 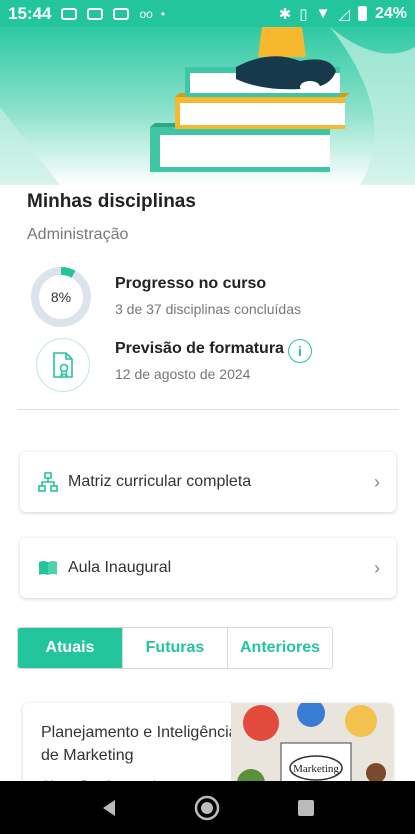 I want to click on book-icon, so click(x=48, y=568).